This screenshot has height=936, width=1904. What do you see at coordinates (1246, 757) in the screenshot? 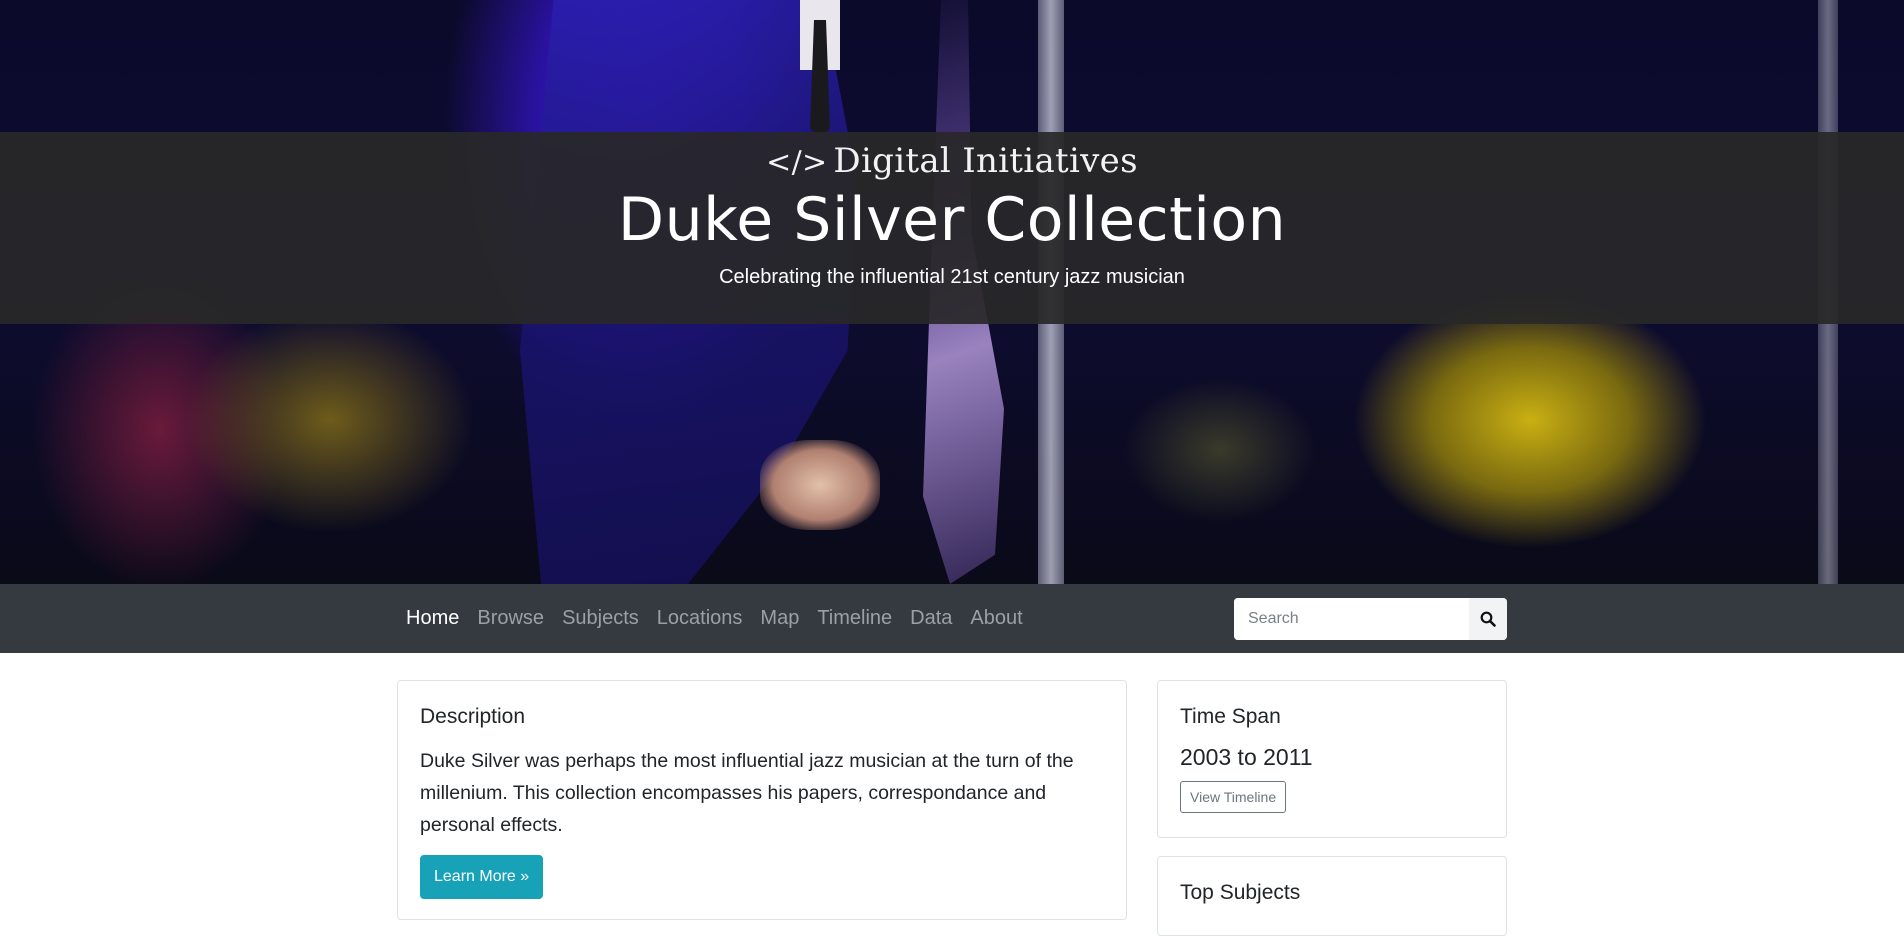
I see `timespan-value: 2003 to 2011` at bounding box center [1246, 757].